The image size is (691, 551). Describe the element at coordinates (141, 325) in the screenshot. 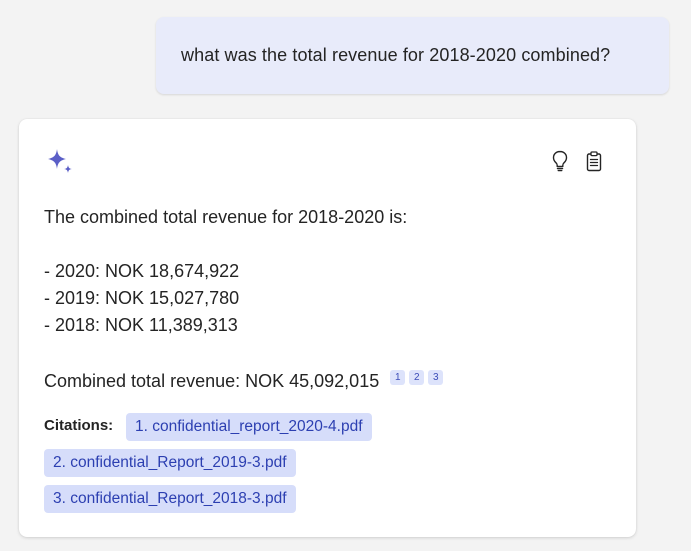

I see `revenue-item-2018: - 2018: NOK 11,389,313` at that location.